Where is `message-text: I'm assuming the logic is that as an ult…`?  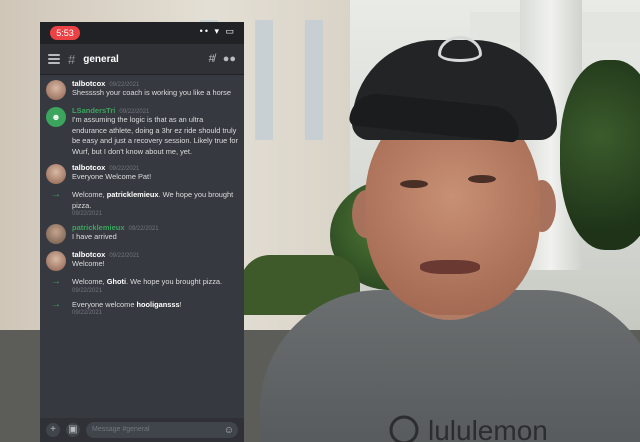
message-text: I'm assuming the logic is that as an ult… is located at coordinates (155, 135).